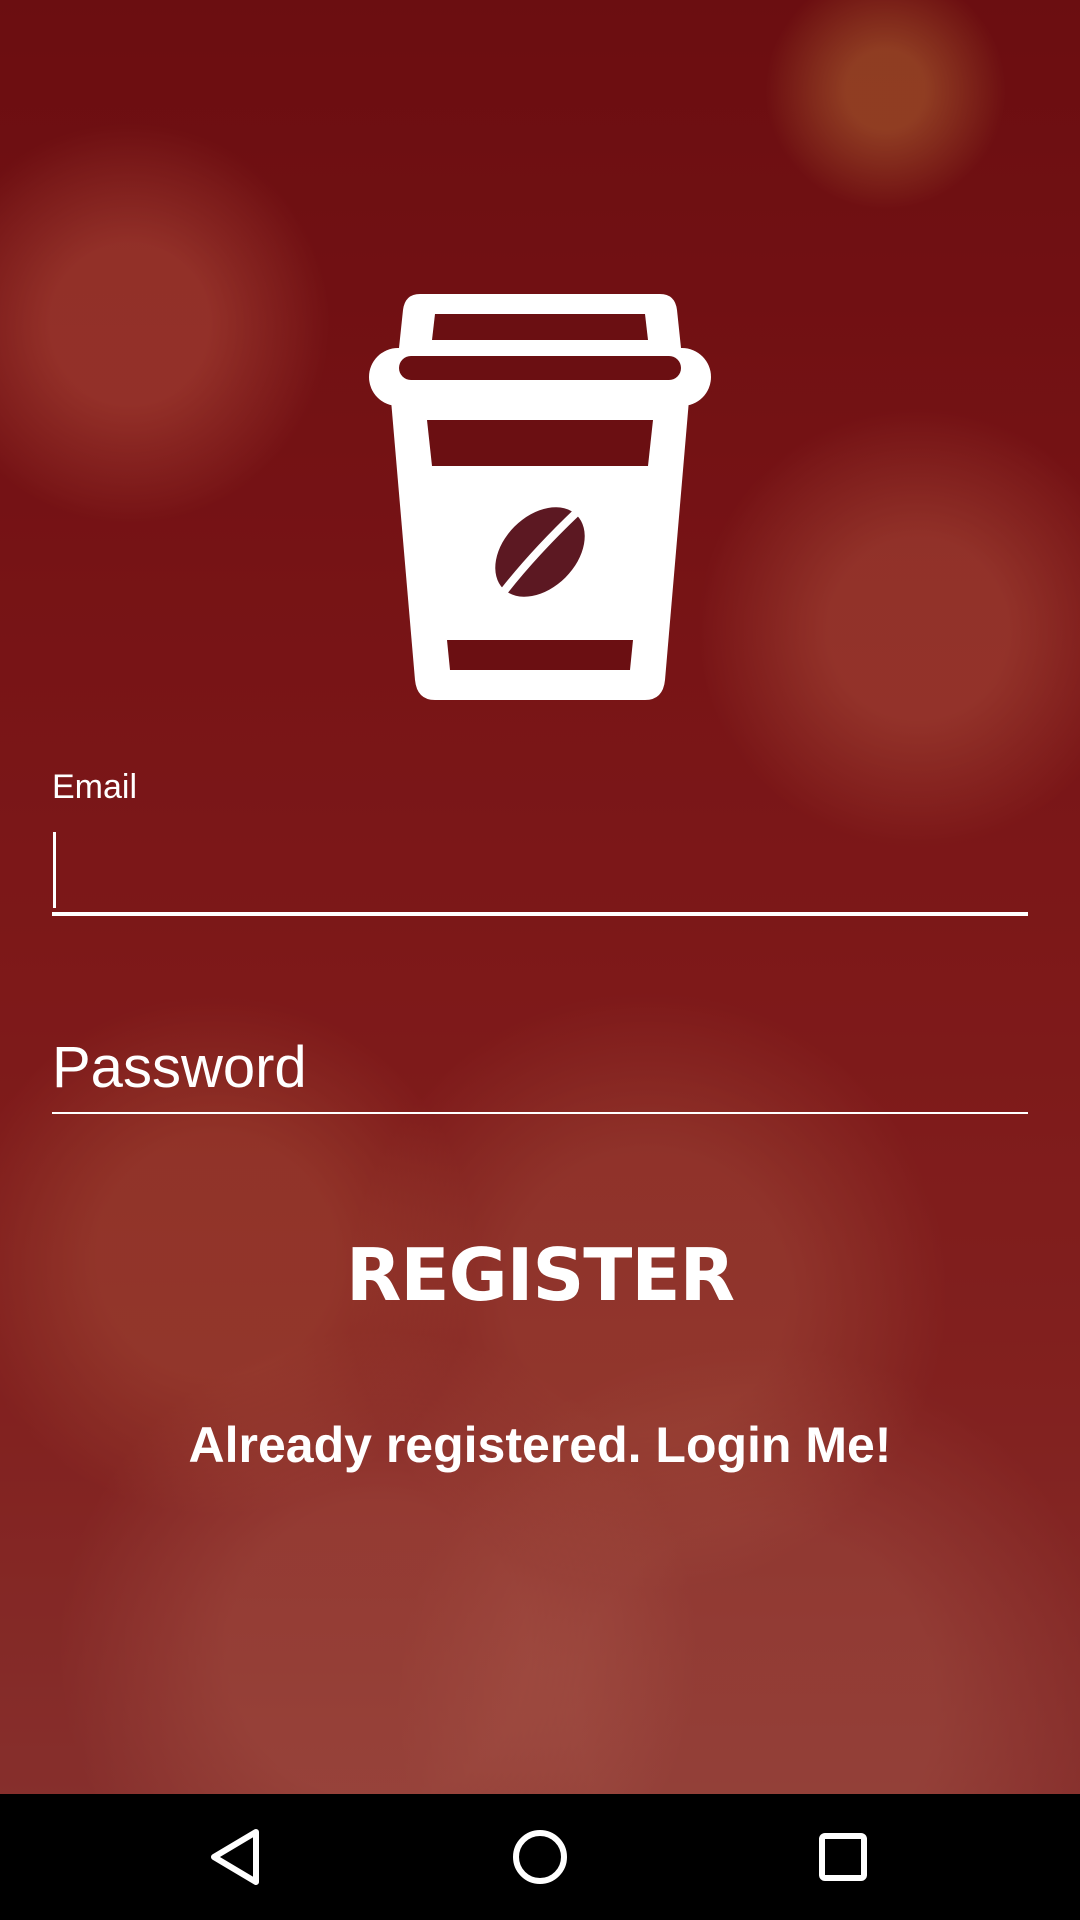 Image resolution: width=1080 pixels, height=1920 pixels. Describe the element at coordinates (843, 1857) in the screenshot. I see `recents-square-icon` at that location.